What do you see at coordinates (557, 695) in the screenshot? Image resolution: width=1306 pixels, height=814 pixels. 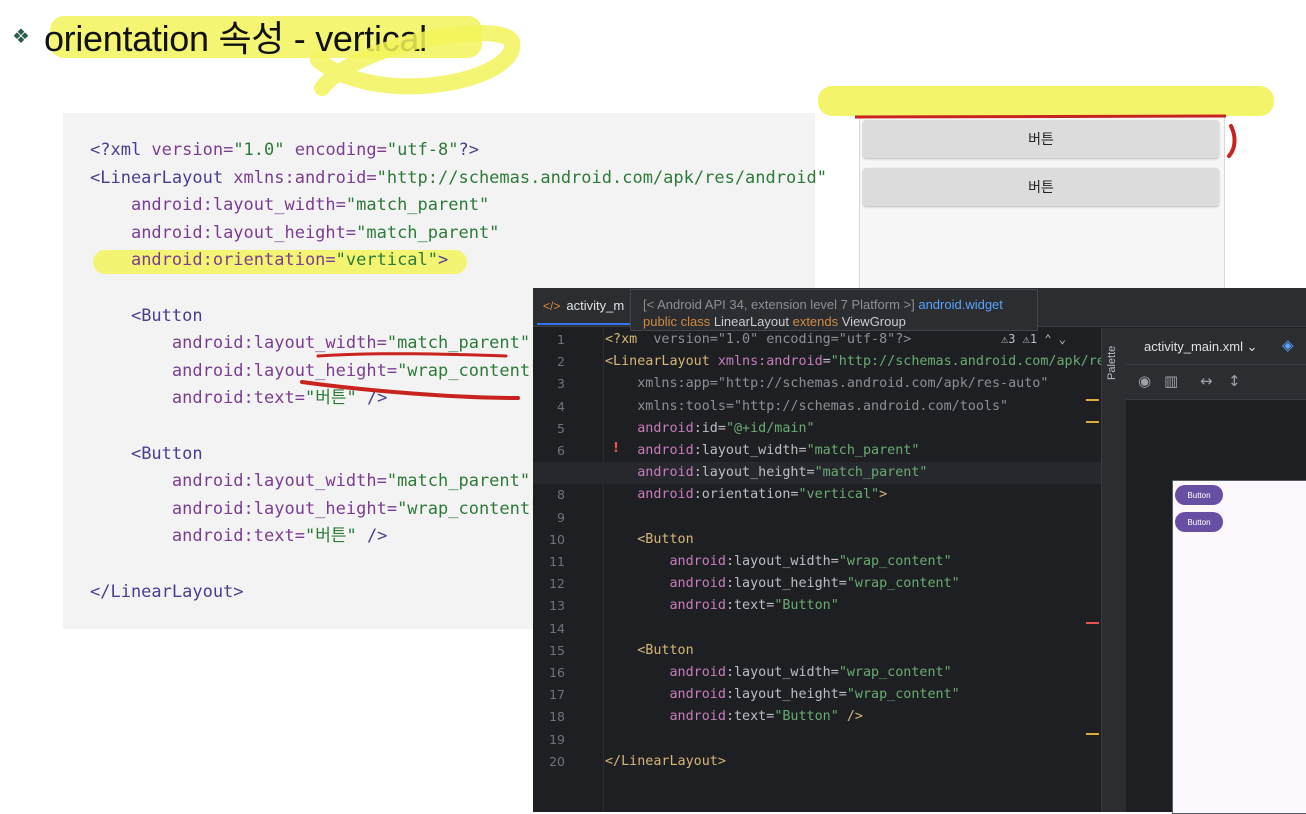 I see `line-number: 17` at bounding box center [557, 695].